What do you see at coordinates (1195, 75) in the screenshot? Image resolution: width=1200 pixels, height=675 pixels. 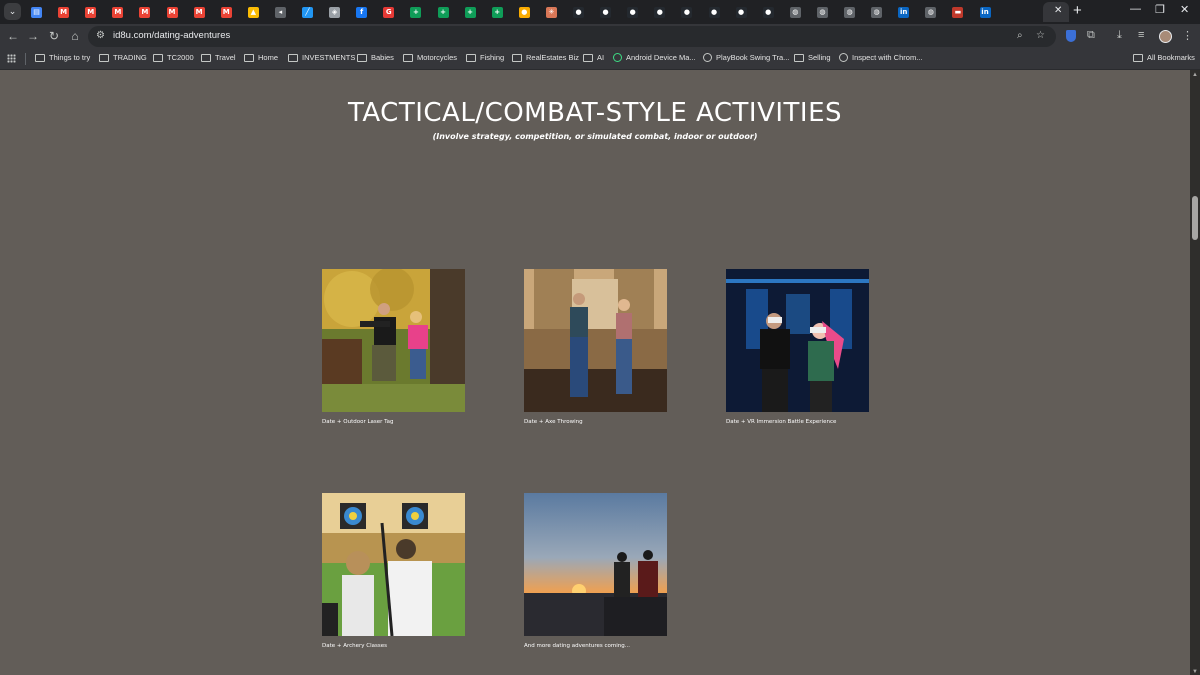 I see `scroll-up-icon: ▲` at bounding box center [1195, 75].